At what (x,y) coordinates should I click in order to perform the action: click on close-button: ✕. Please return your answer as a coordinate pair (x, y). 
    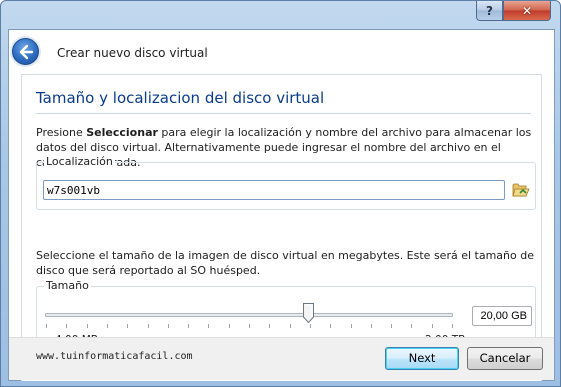
    Looking at the image, I should click on (527, 11).